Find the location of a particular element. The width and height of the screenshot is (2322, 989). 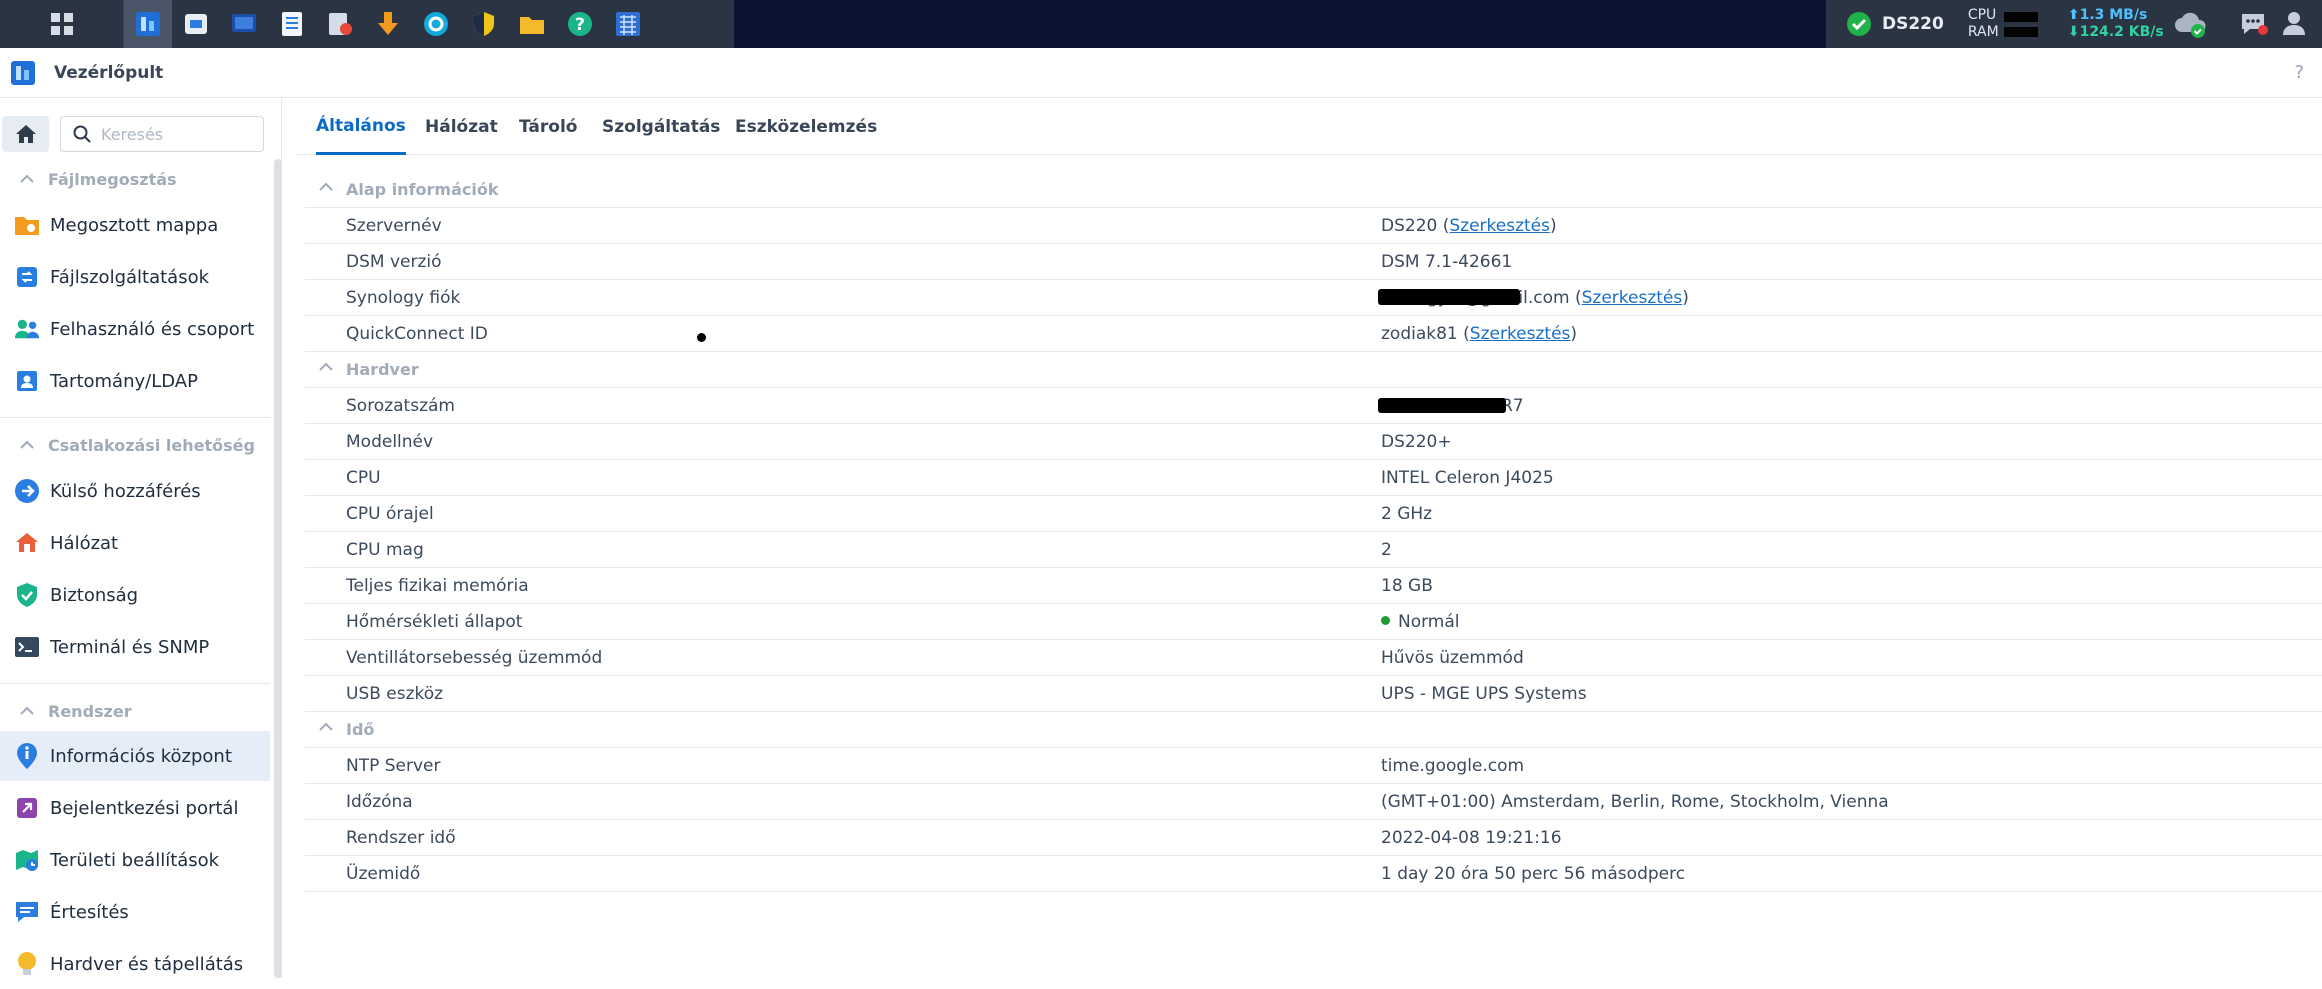

row-cpu-cores: CPU mag 2 is located at coordinates (1313, 550).